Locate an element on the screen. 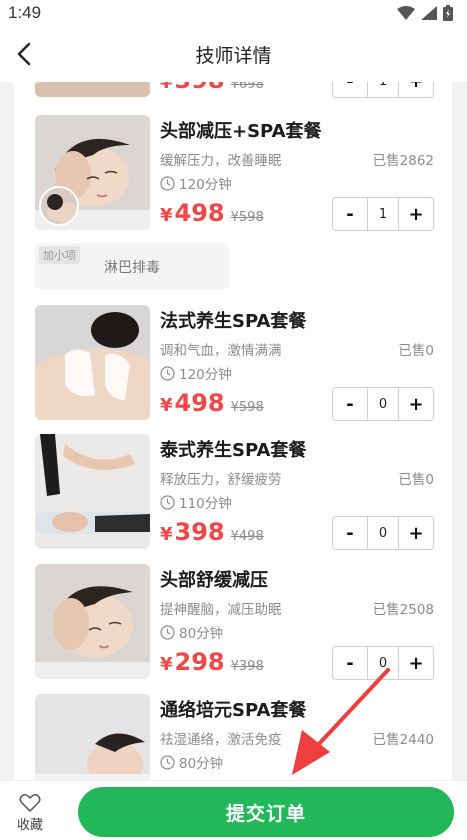 The height and width of the screenshot is (840, 467). service-name: 头部减压+SPA套餐 is located at coordinates (241, 131).